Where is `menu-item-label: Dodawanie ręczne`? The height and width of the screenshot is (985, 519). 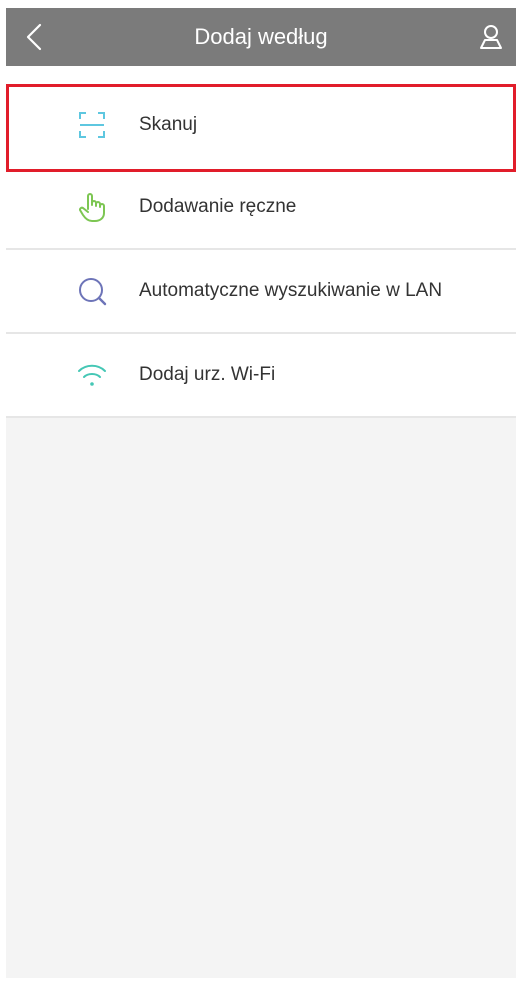
menu-item-label: Dodawanie ręczne is located at coordinates (218, 206).